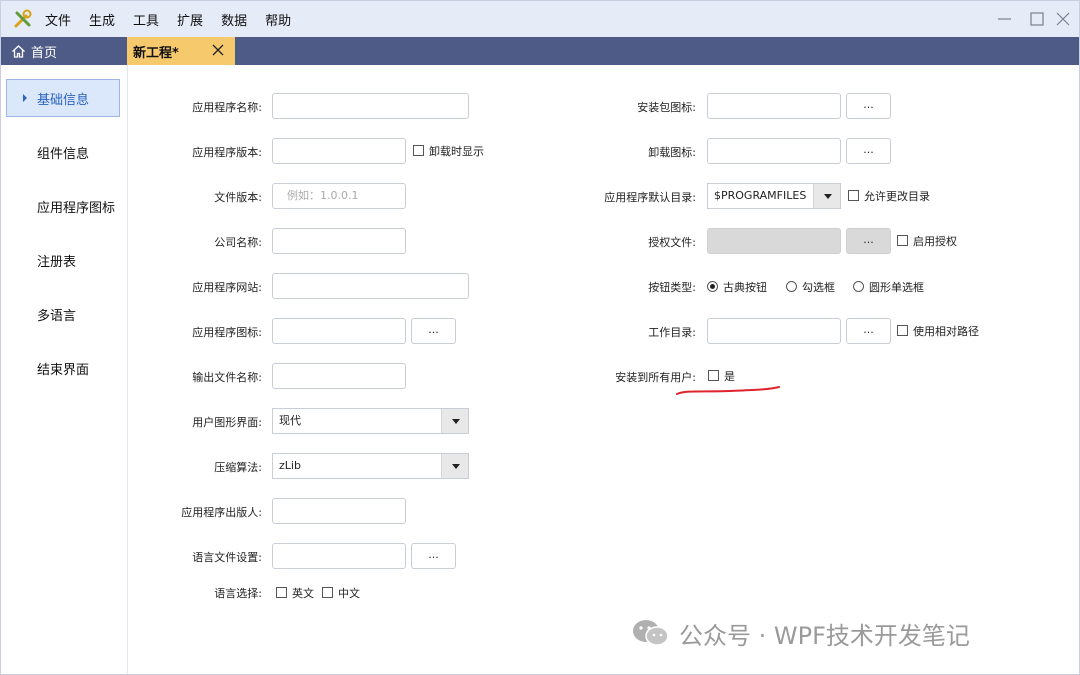  What do you see at coordinates (339, 151) in the screenshot?
I see `app-version-input` at bounding box center [339, 151].